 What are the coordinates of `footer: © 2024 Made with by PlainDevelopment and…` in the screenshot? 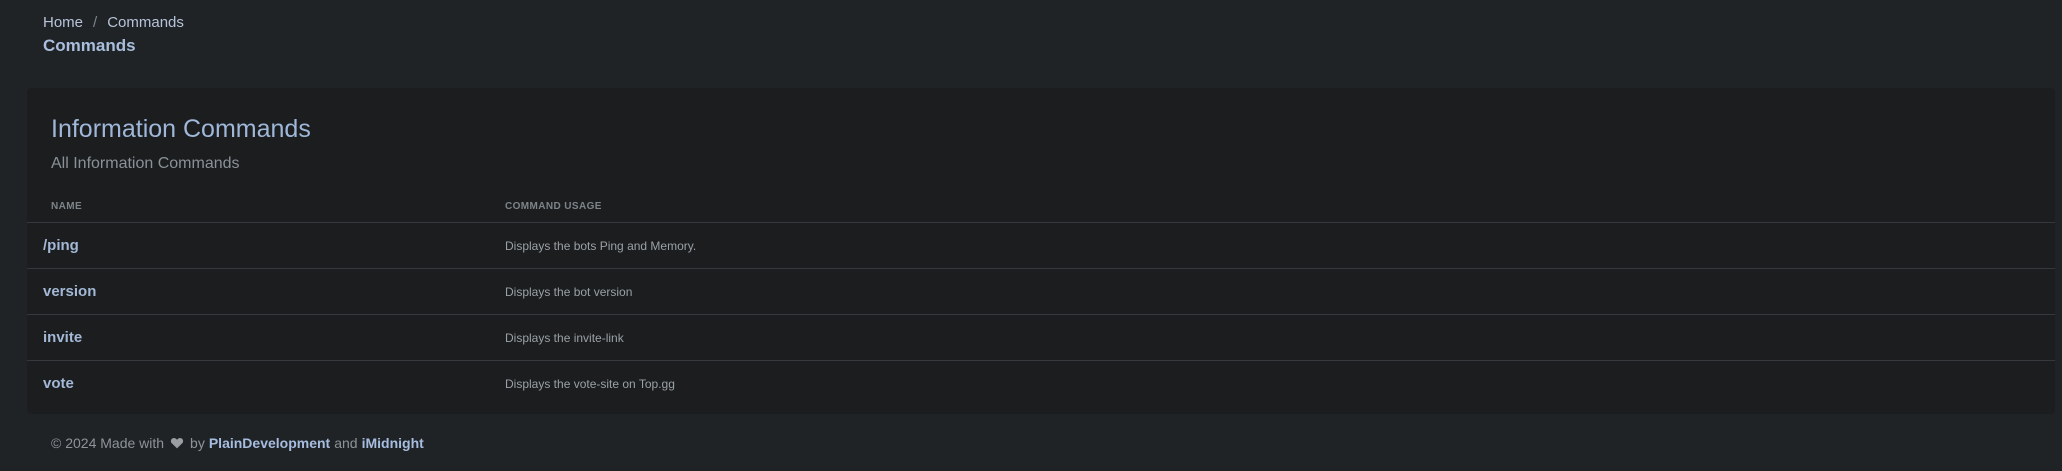 It's located at (237, 443).